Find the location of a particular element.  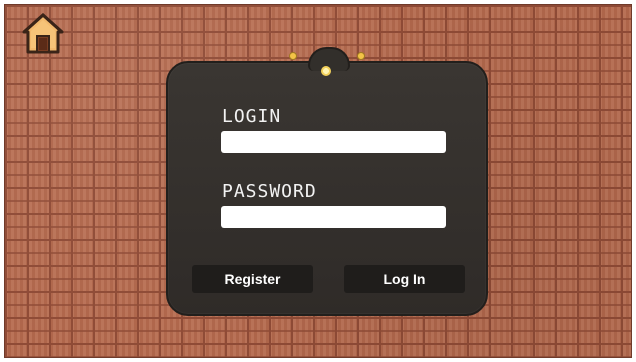

home-icon is located at coordinates (43, 33).